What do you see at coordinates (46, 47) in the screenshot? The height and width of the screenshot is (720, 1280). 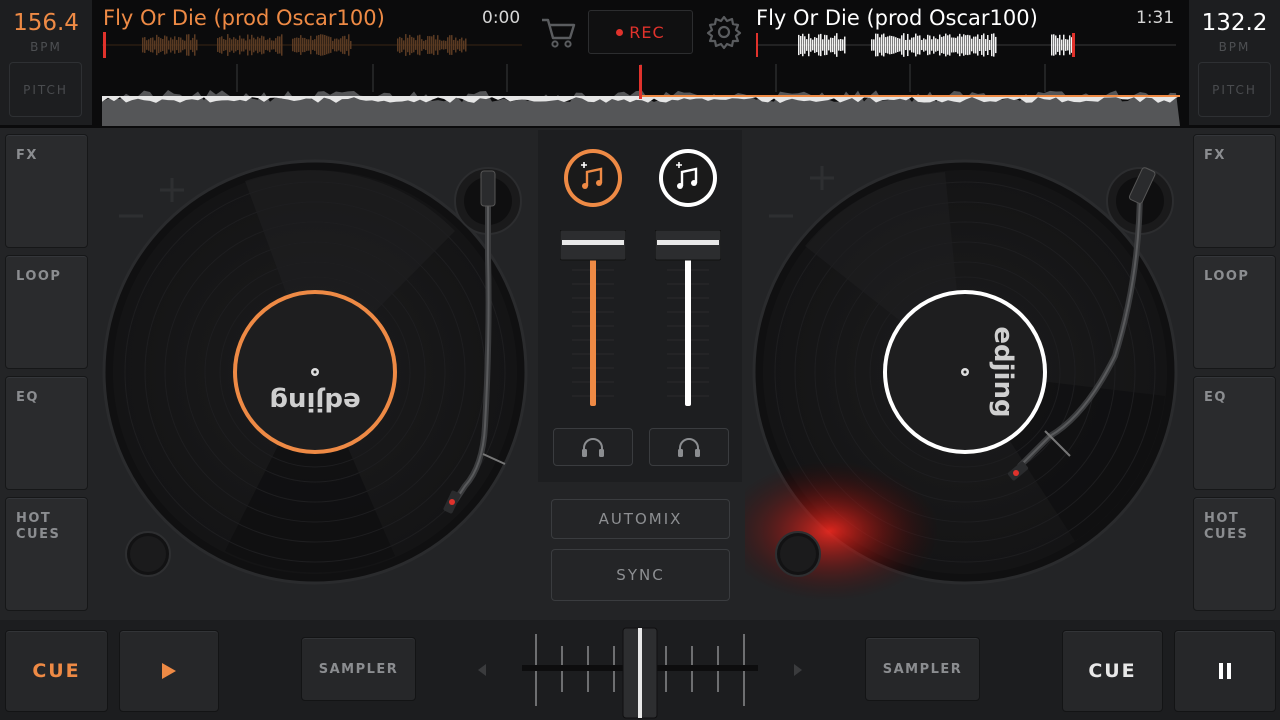 I see `deck-a-bpm-unit: BPM` at bounding box center [46, 47].